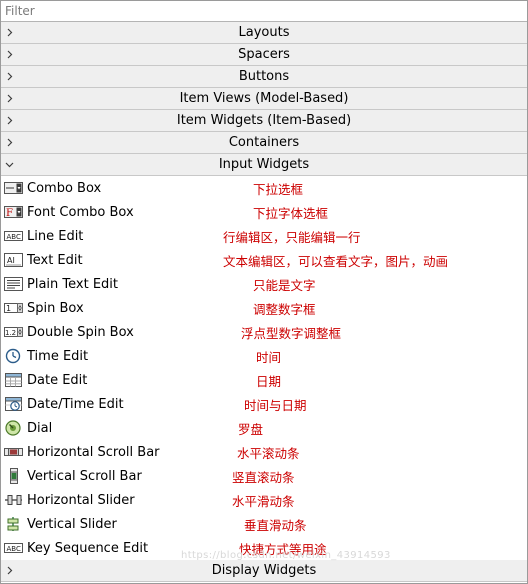  Describe the element at coordinates (269, 381) in the screenshot. I see `annotation-text: 日期` at that location.